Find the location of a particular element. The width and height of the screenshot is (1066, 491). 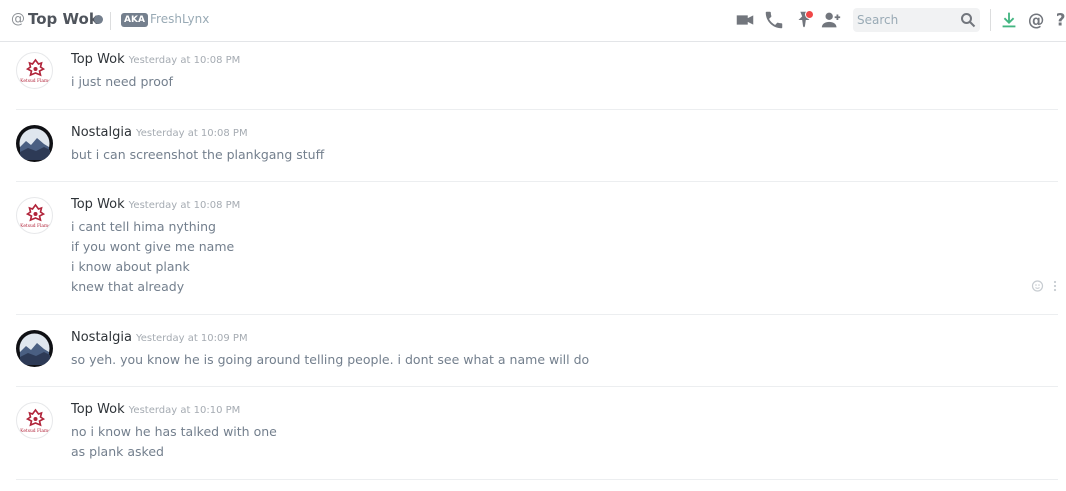

search-bar is located at coordinates (916, 20).